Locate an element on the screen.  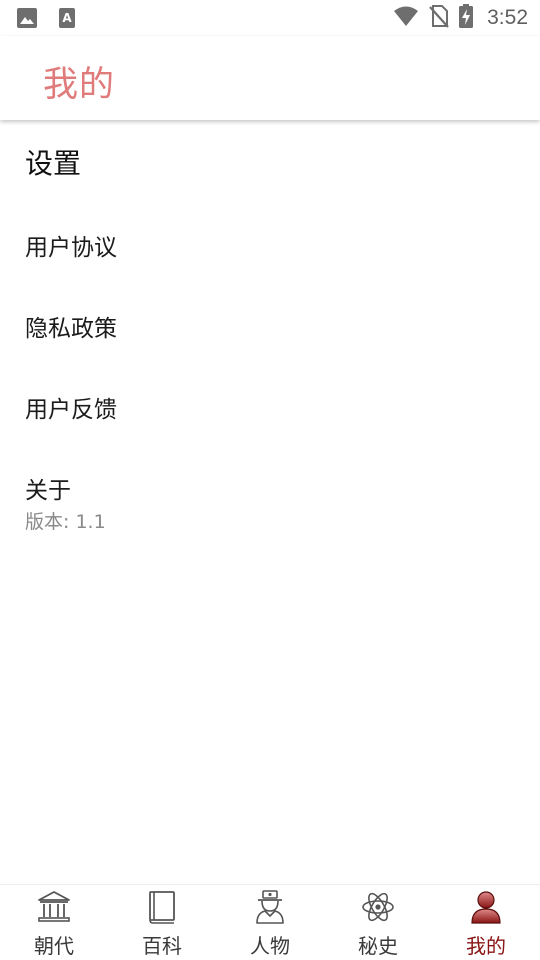
nav-item-dynasty: 朝代 is located at coordinates (54, 922).